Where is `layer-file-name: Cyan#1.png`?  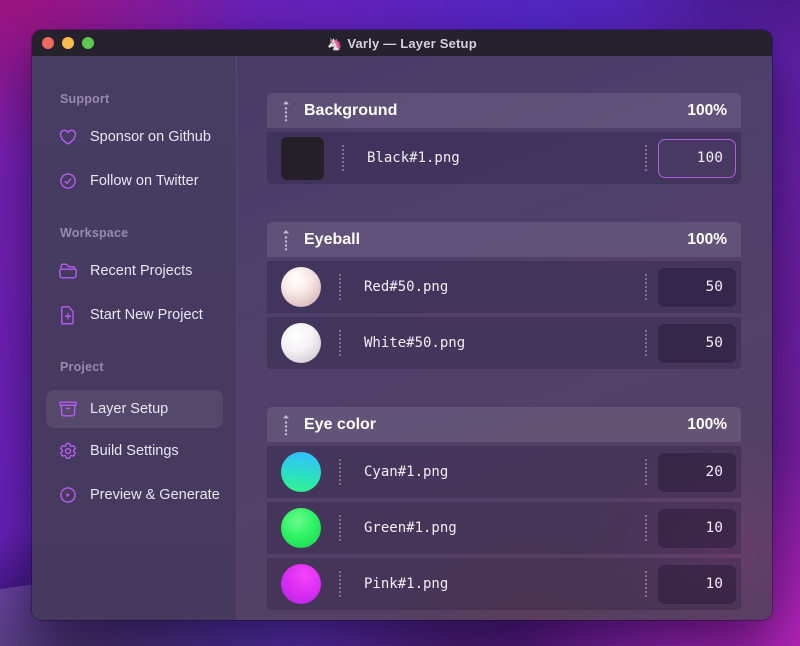
layer-file-name: Cyan#1.png is located at coordinates (406, 472).